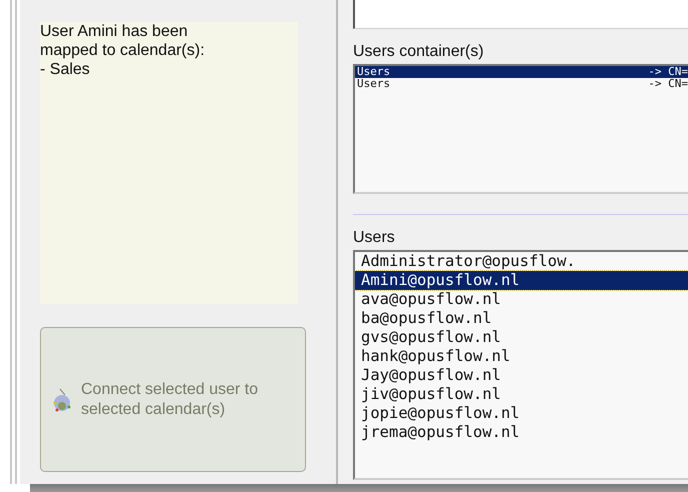 Image resolution: width=688 pixels, height=492 pixels. What do you see at coordinates (521, 413) in the screenshot?
I see `user-item: jopie@opusflow.nl` at bounding box center [521, 413].